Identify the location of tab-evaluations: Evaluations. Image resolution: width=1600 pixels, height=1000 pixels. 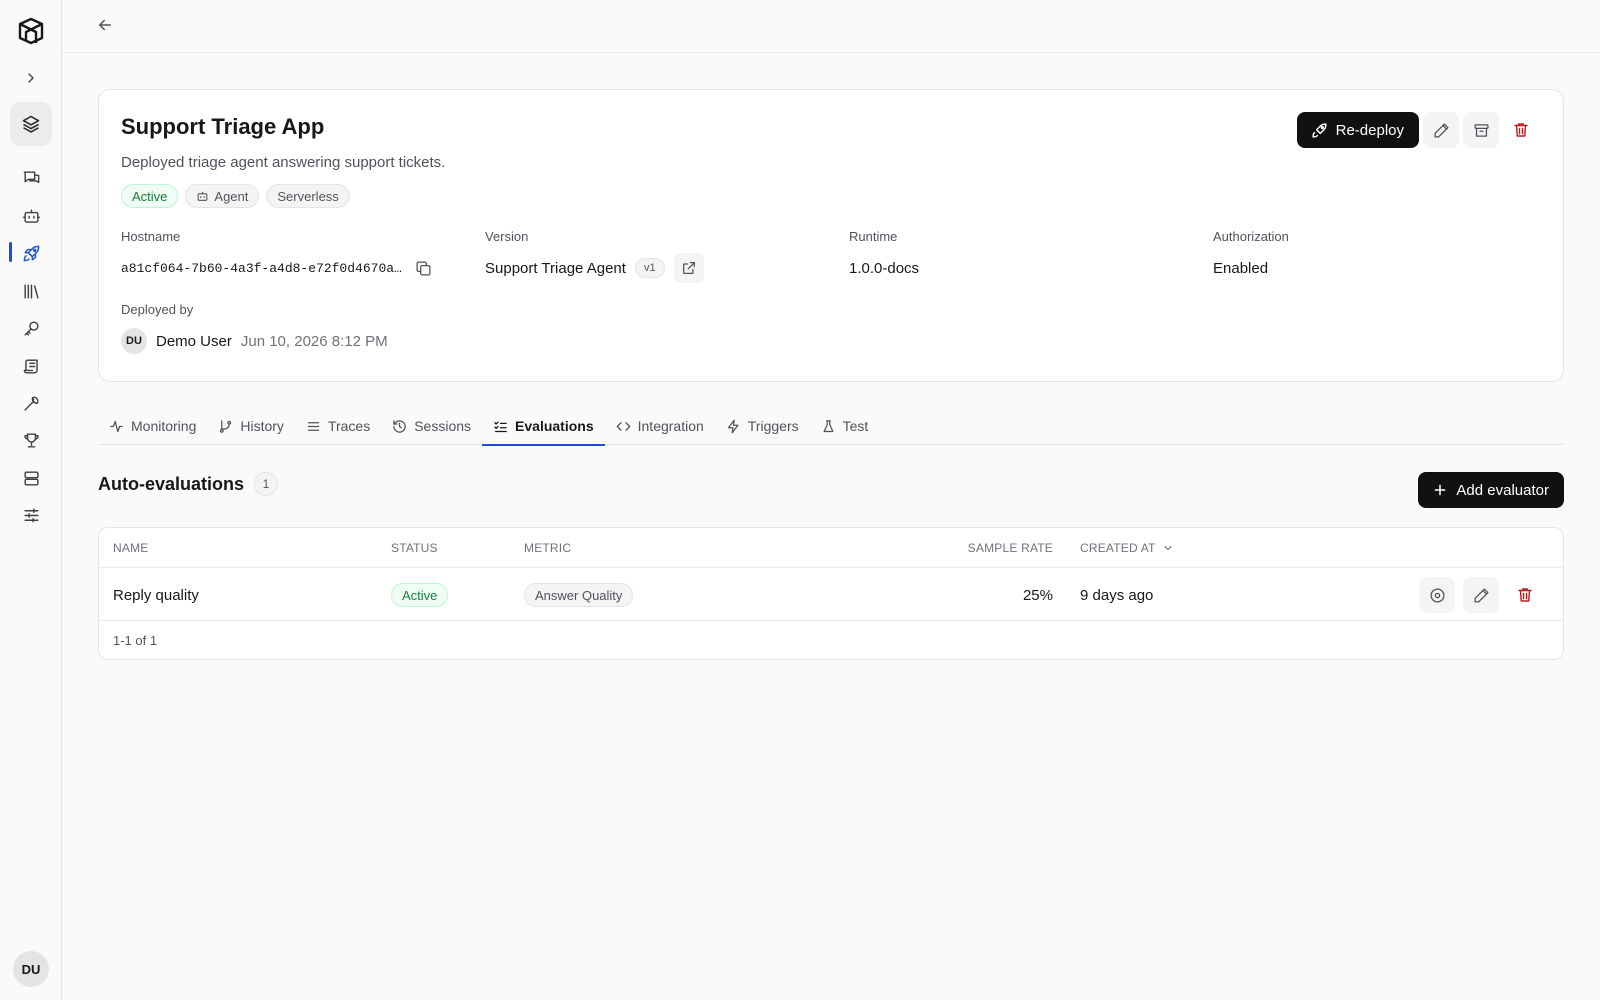
(543, 426).